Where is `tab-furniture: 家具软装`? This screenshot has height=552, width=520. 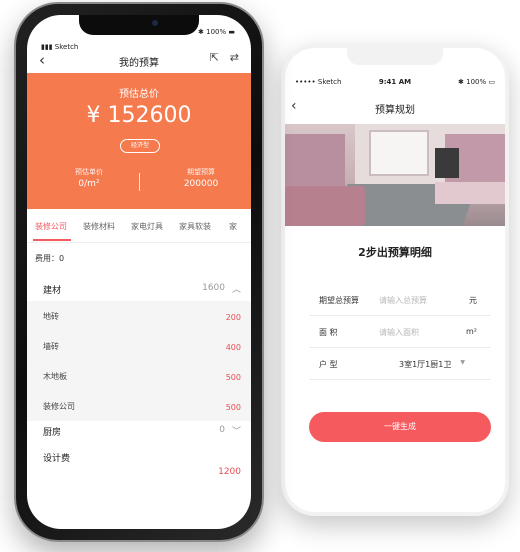
tab-furniture: 家具软装 is located at coordinates (195, 226).